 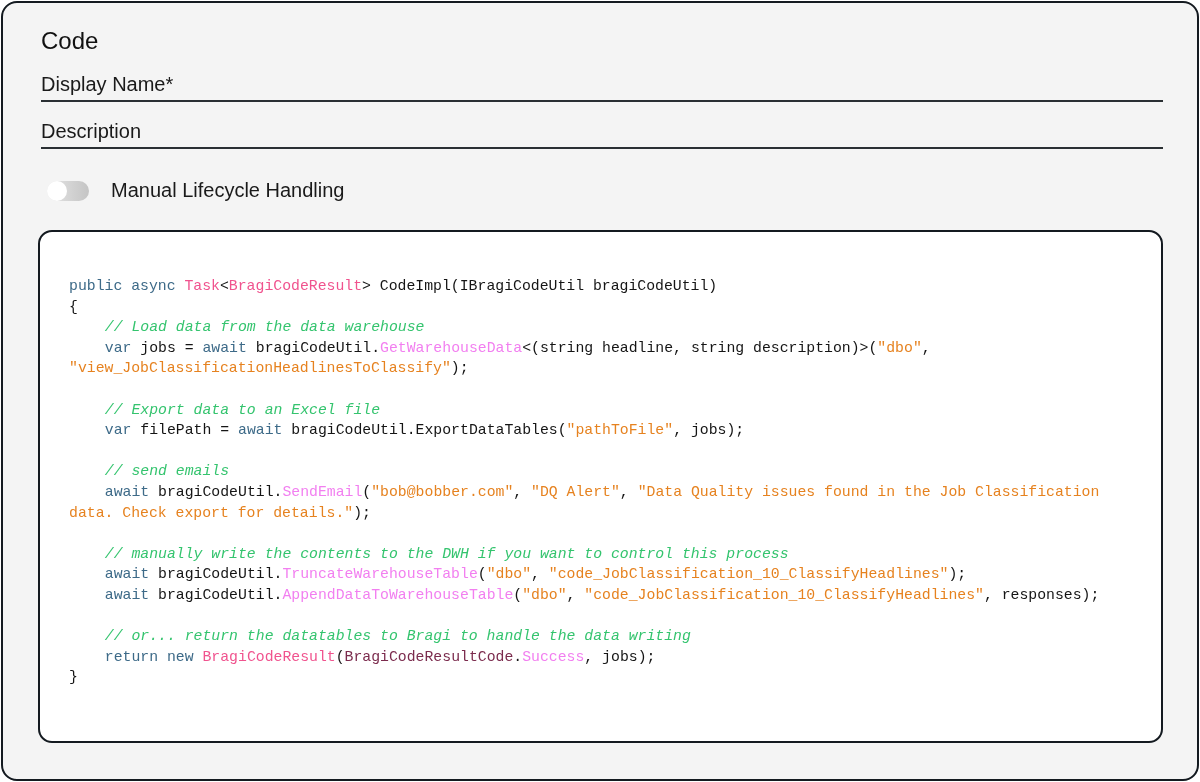 I want to click on code-line: await bragiCodeUtil.AppendDataToWarehouseTable("dbo", "code_JobClassification_10_ClassifyHeadlines", responses);, so click(x=602, y=595).